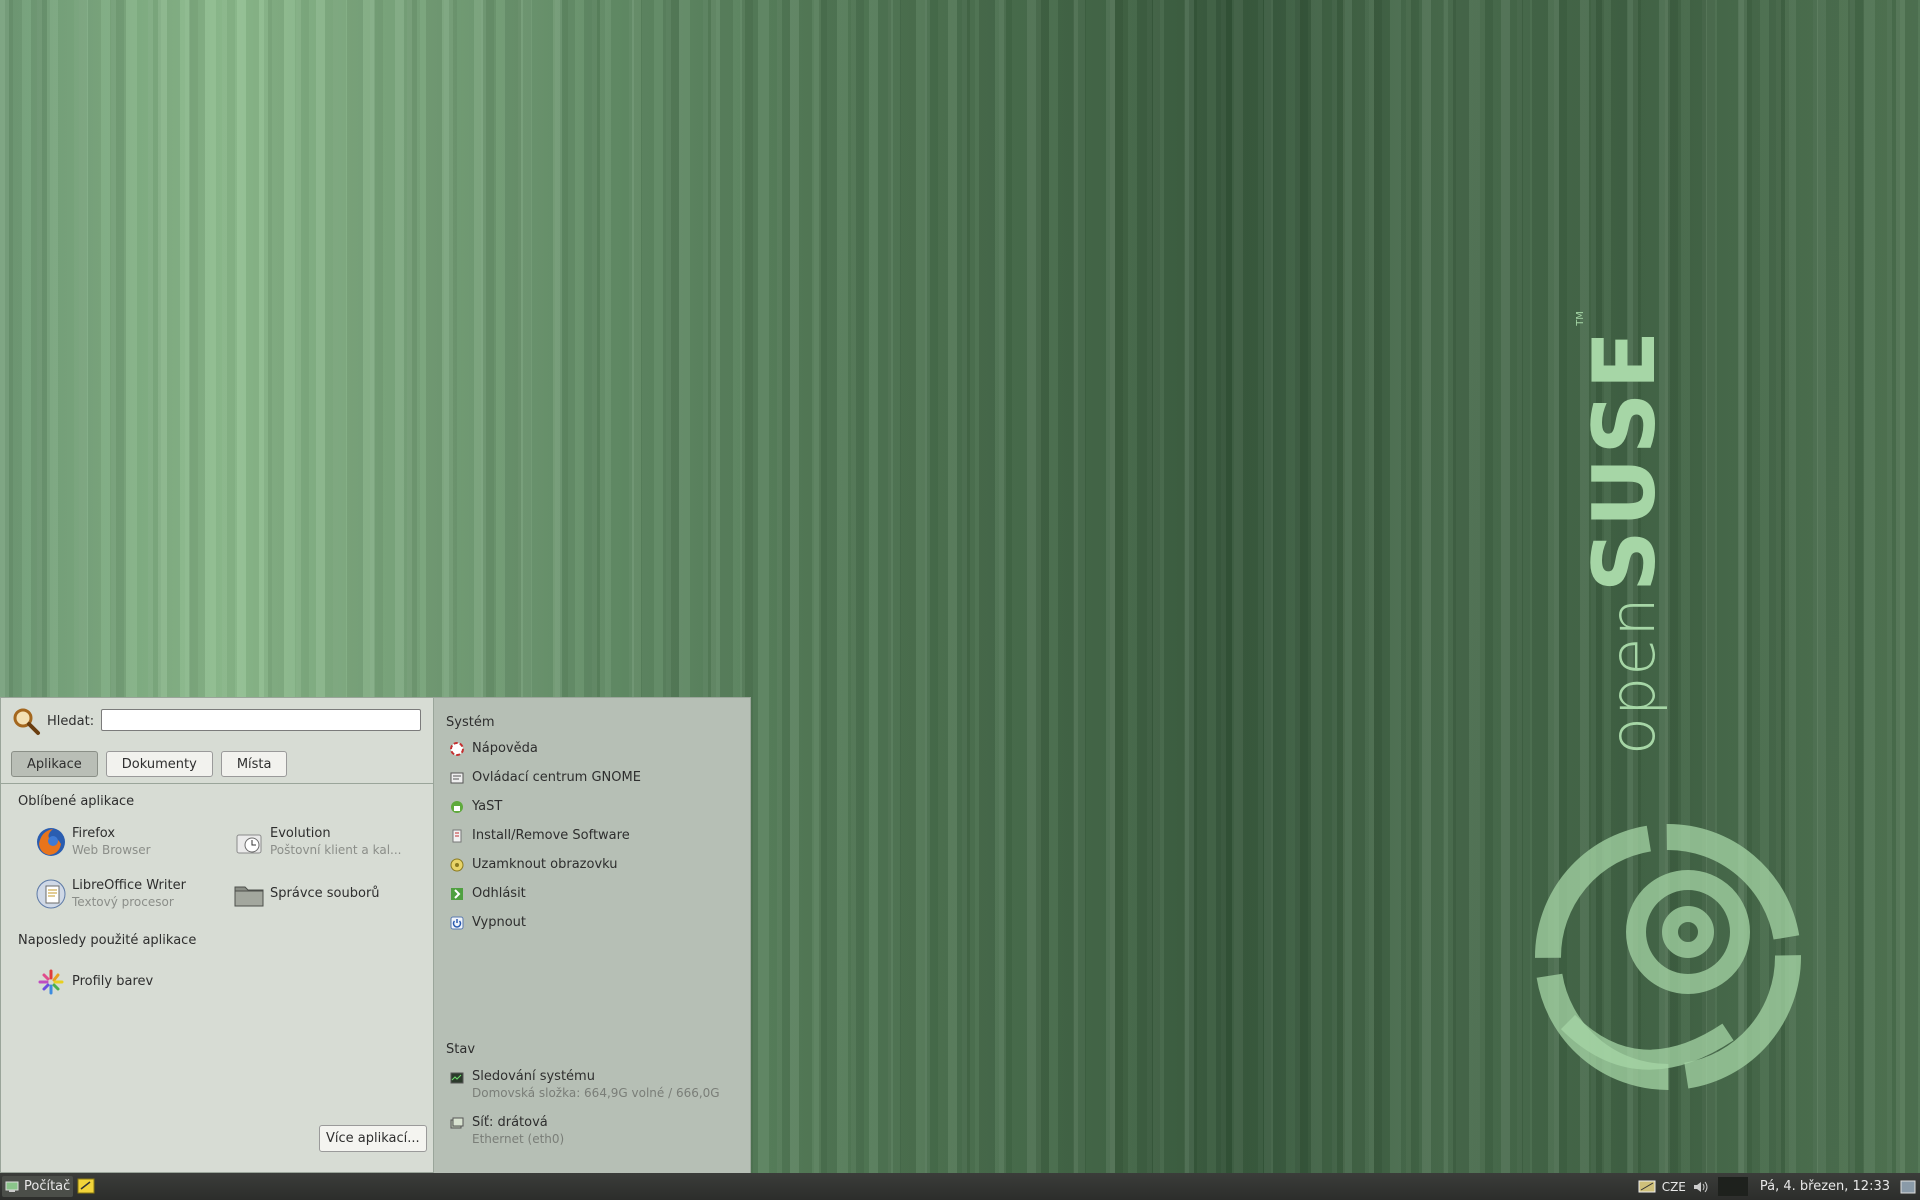 This screenshot has width=1920, height=1200. What do you see at coordinates (261, 720) in the screenshot?
I see `search-input` at bounding box center [261, 720].